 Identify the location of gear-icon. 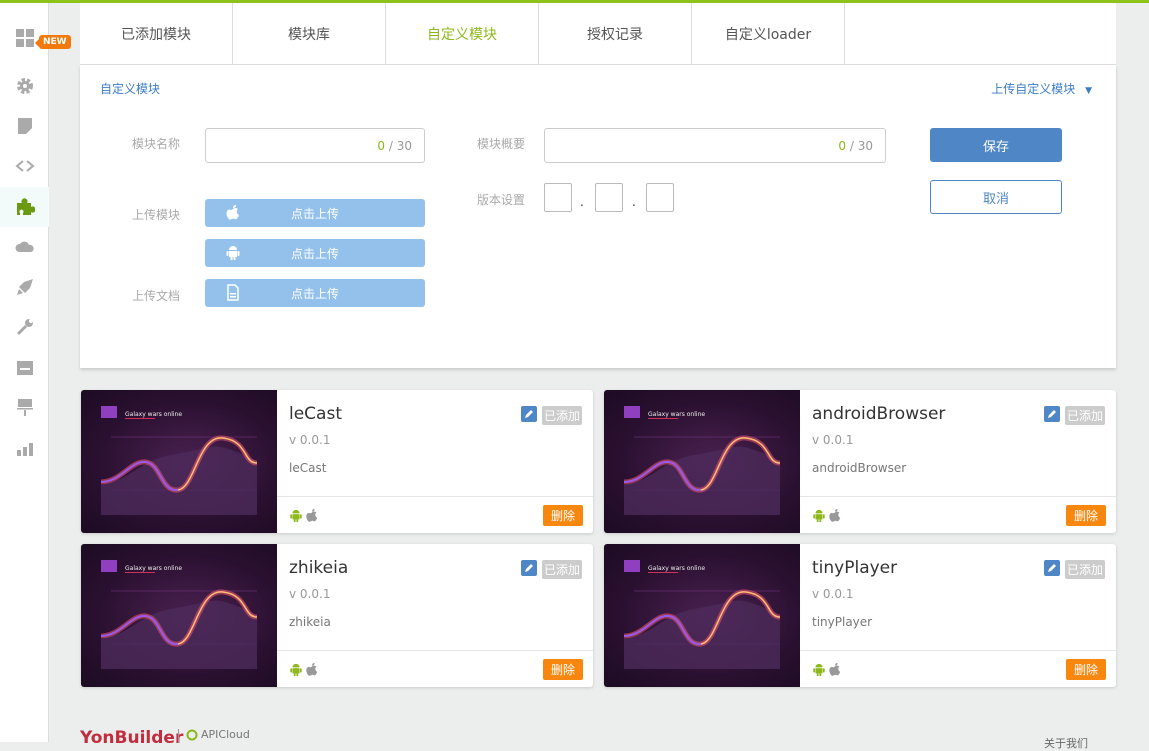
(24, 86).